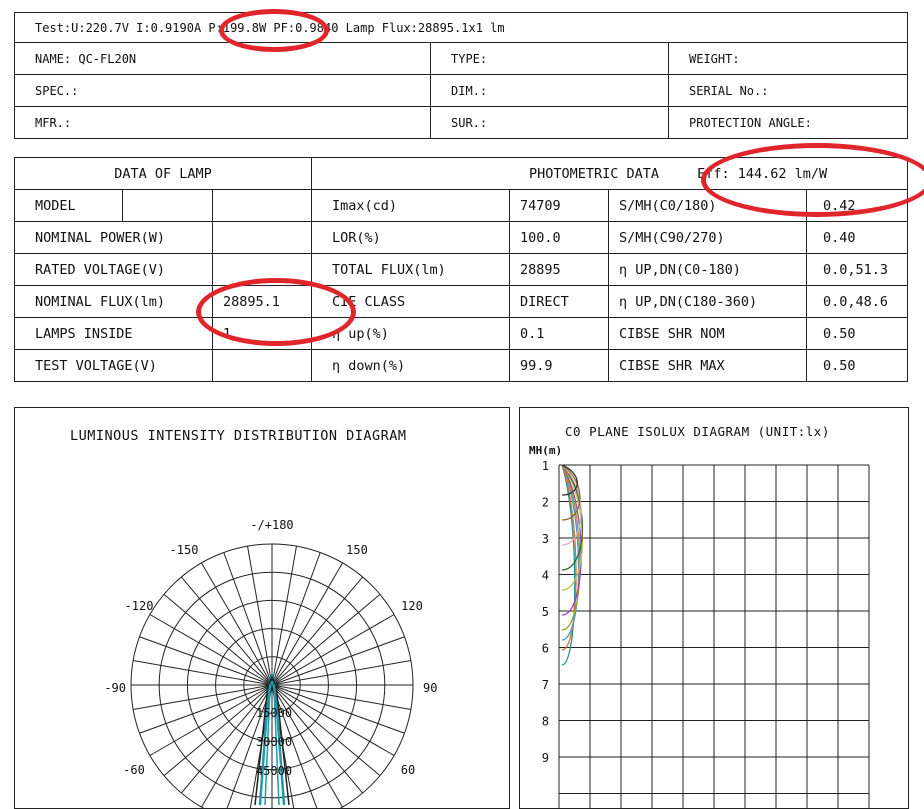  Describe the element at coordinates (788, 58) in the screenshot. I see `weight-field: WEIGHT:` at that location.